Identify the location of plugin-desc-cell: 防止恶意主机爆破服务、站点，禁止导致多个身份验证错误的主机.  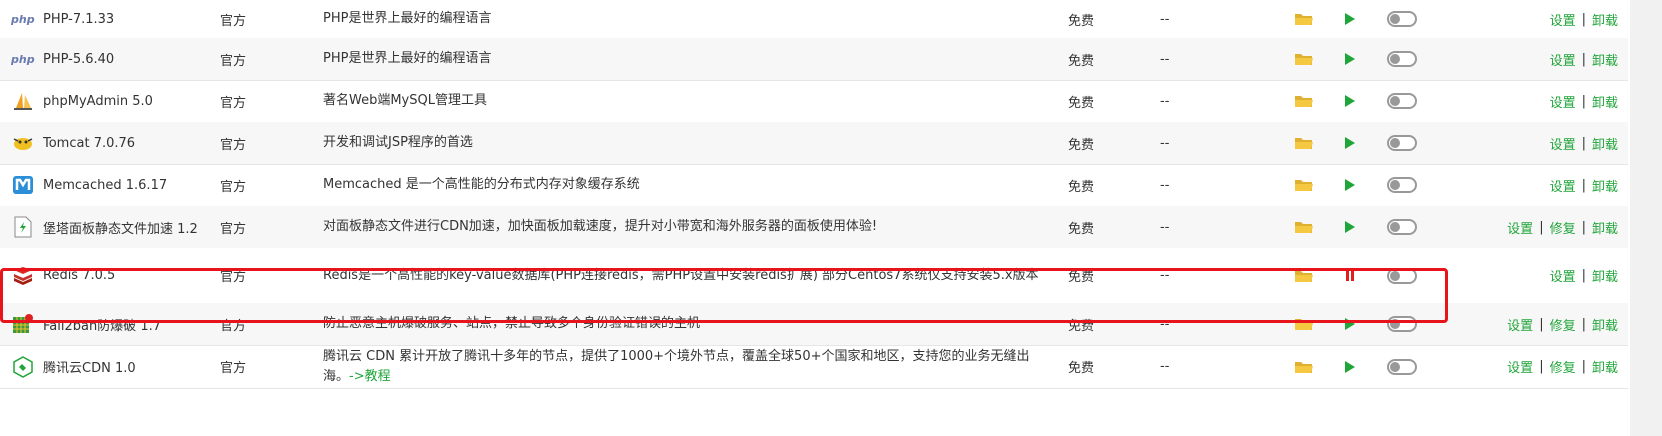
(690, 324).